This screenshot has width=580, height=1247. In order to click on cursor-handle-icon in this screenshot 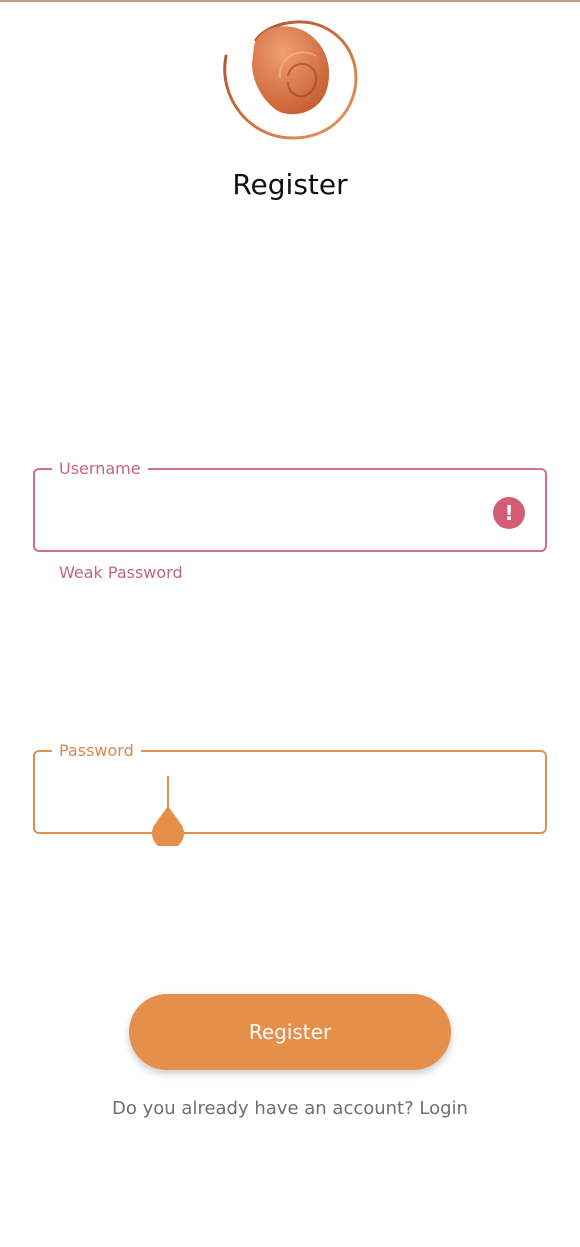, I will do `click(168, 826)`.